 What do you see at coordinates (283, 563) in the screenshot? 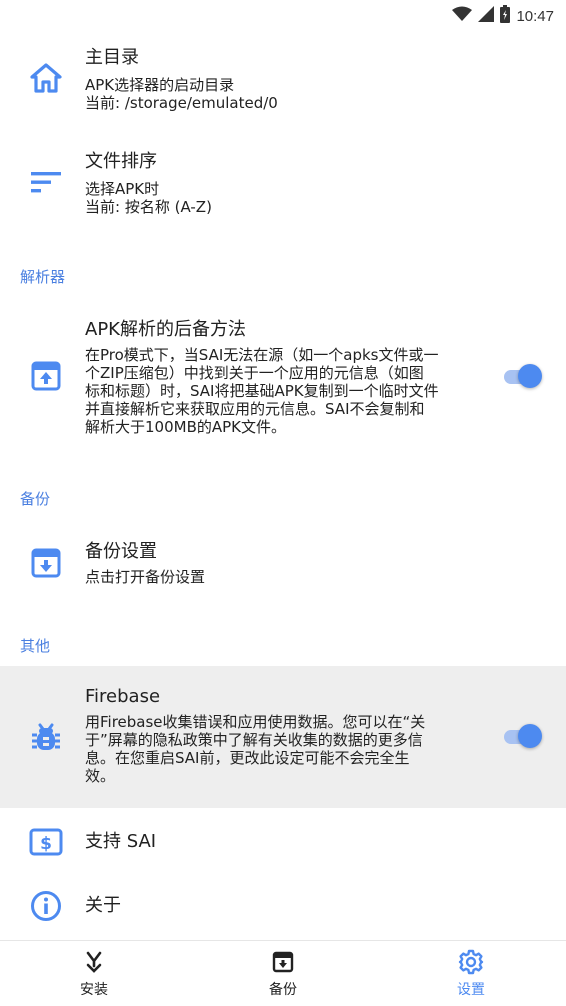
I see `pref-backup-settings: 备份设置 点击打开备份设置` at bounding box center [283, 563].